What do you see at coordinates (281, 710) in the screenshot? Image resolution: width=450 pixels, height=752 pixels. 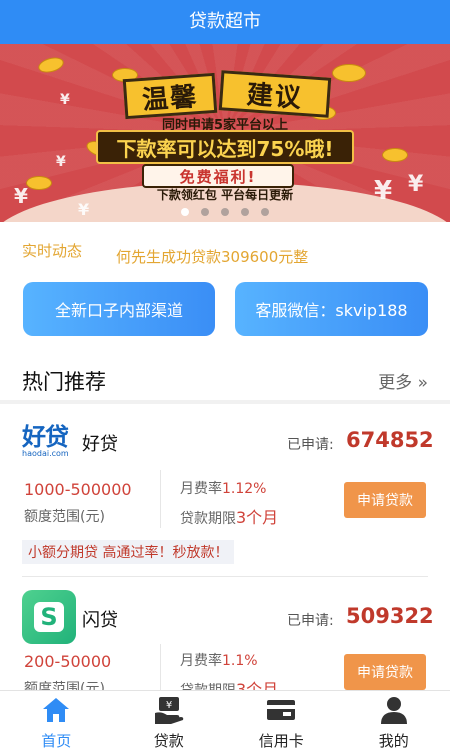 I see `credit-card-icon` at bounding box center [281, 710].